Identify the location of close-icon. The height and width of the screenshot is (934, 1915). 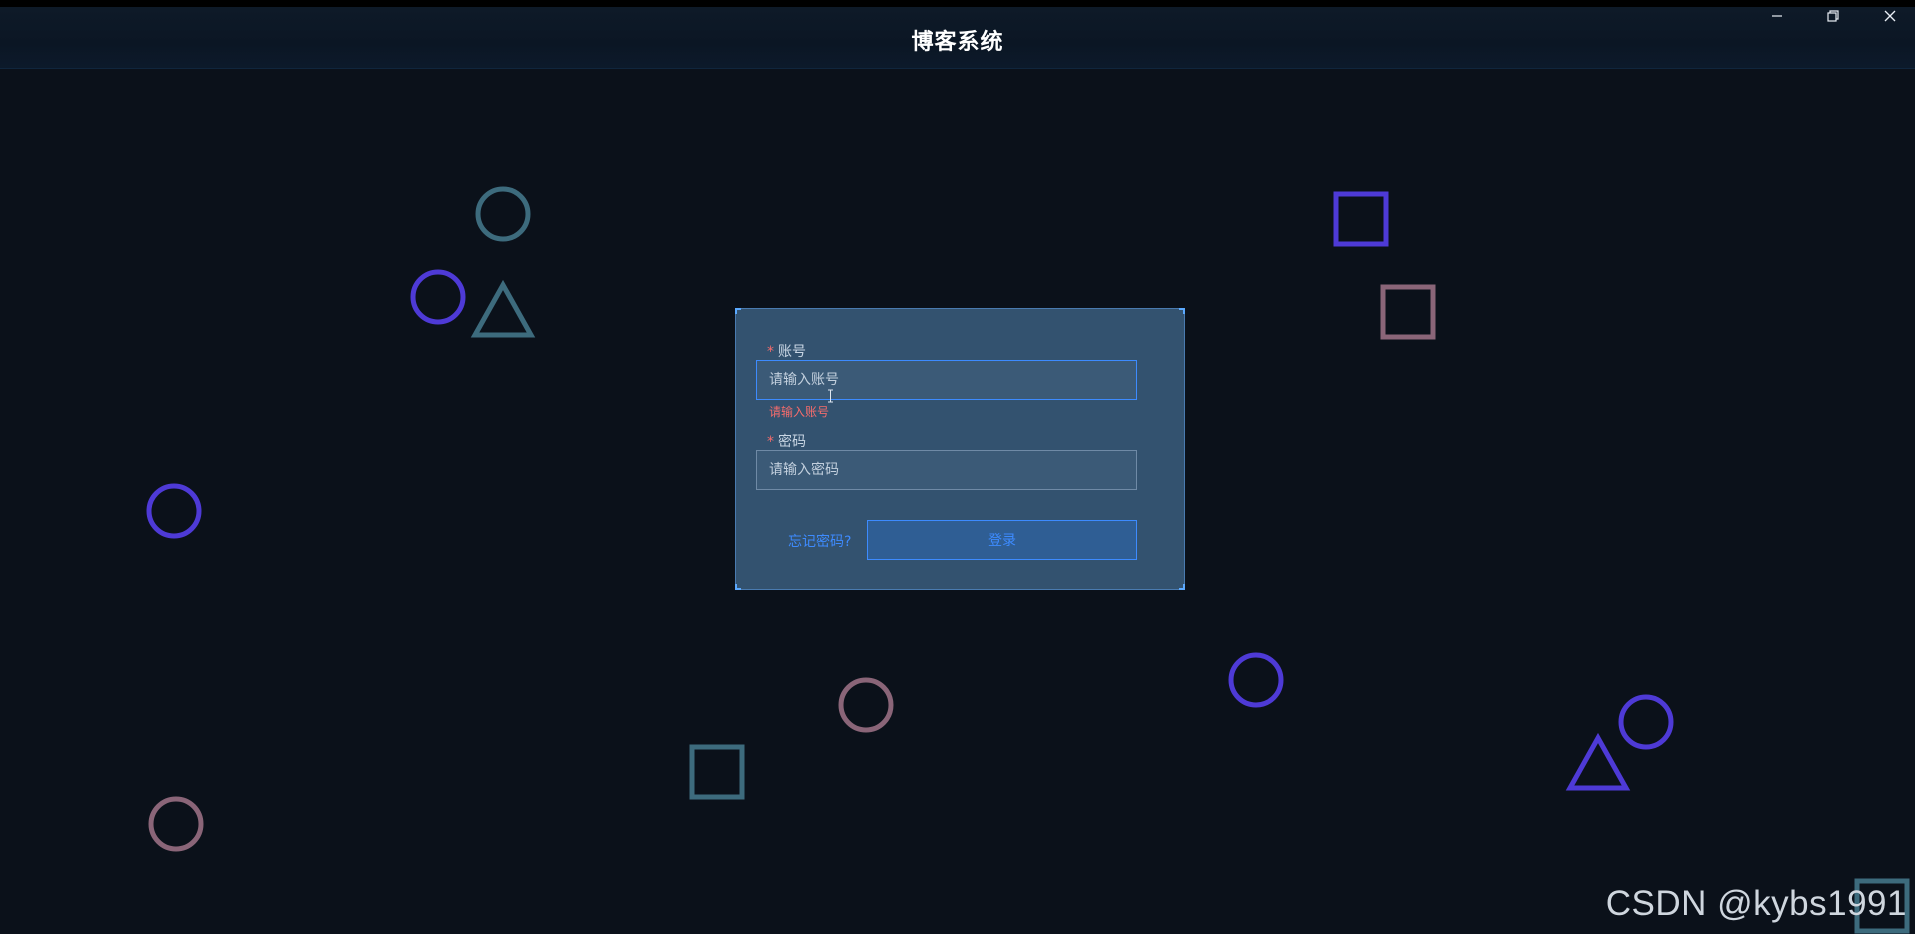
(1890, 16).